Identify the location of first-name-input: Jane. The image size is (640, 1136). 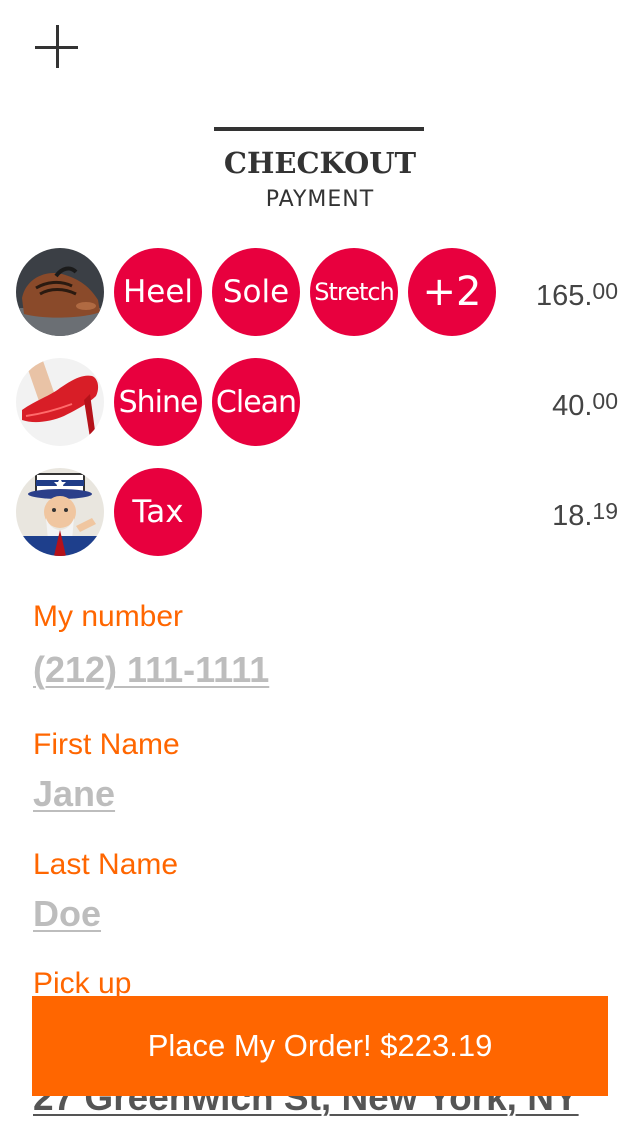
(74, 794).